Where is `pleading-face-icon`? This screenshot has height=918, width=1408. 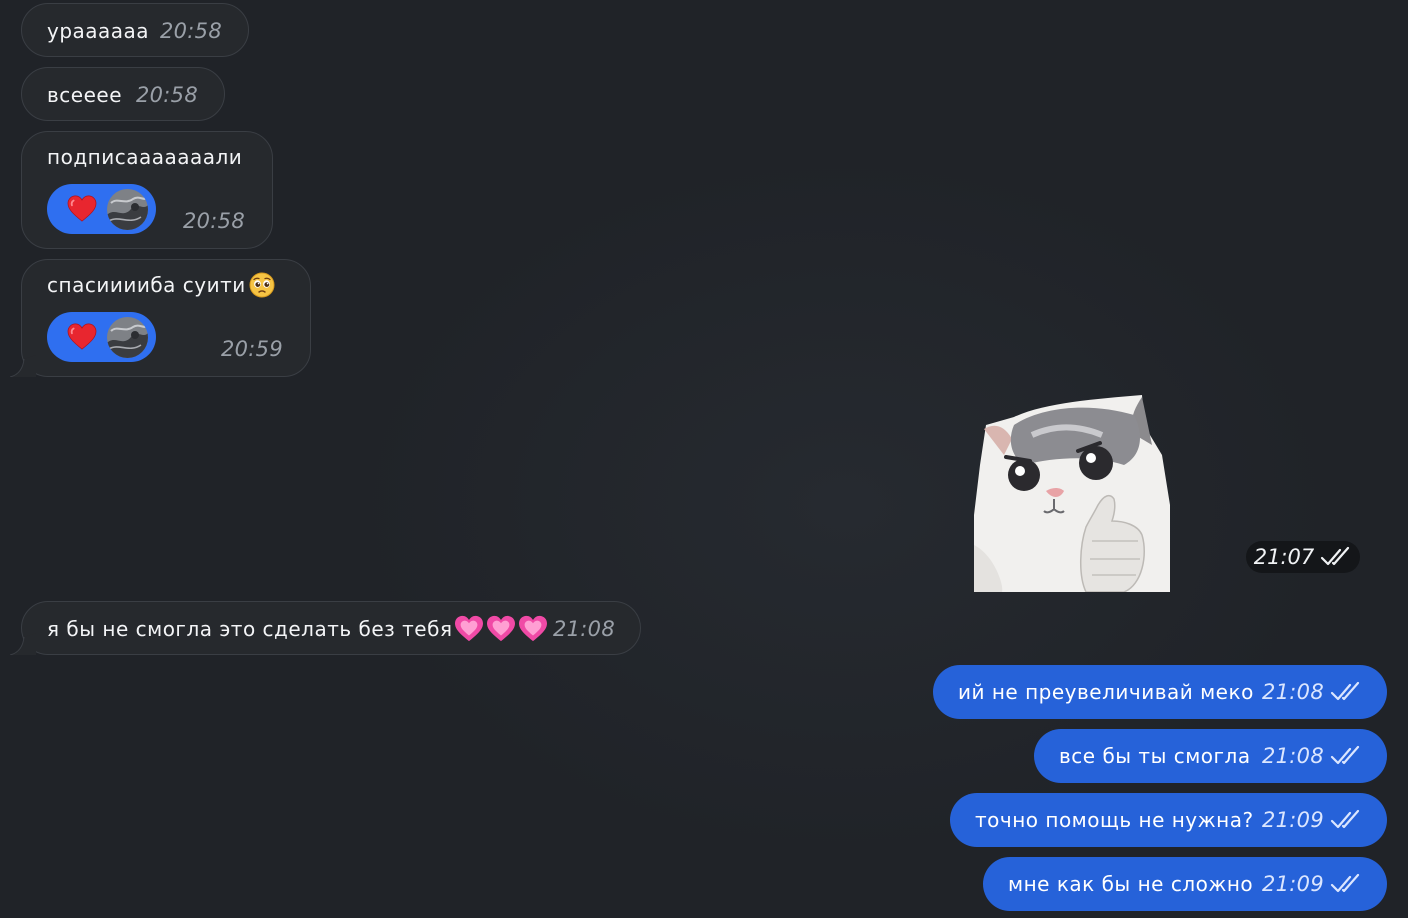 pleading-face-icon is located at coordinates (262, 285).